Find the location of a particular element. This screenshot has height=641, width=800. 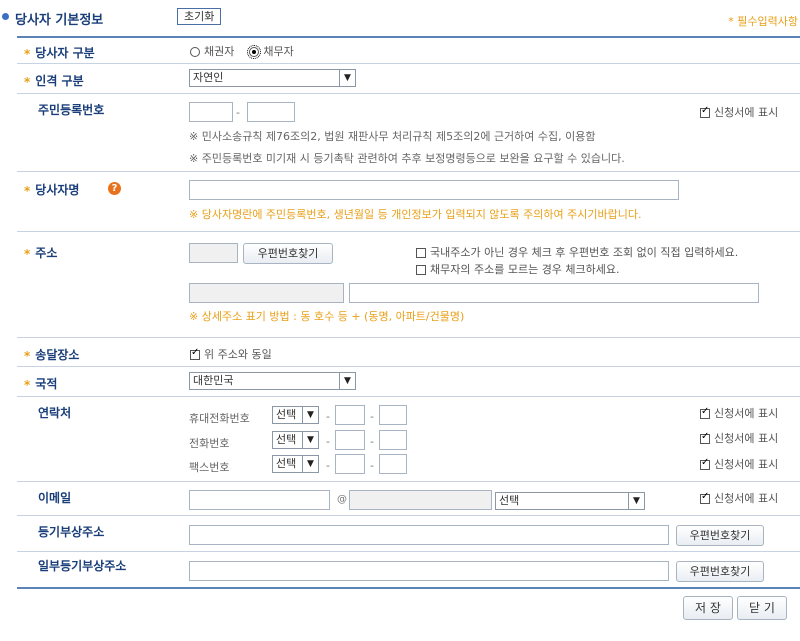

party-name-input is located at coordinates (434, 190).